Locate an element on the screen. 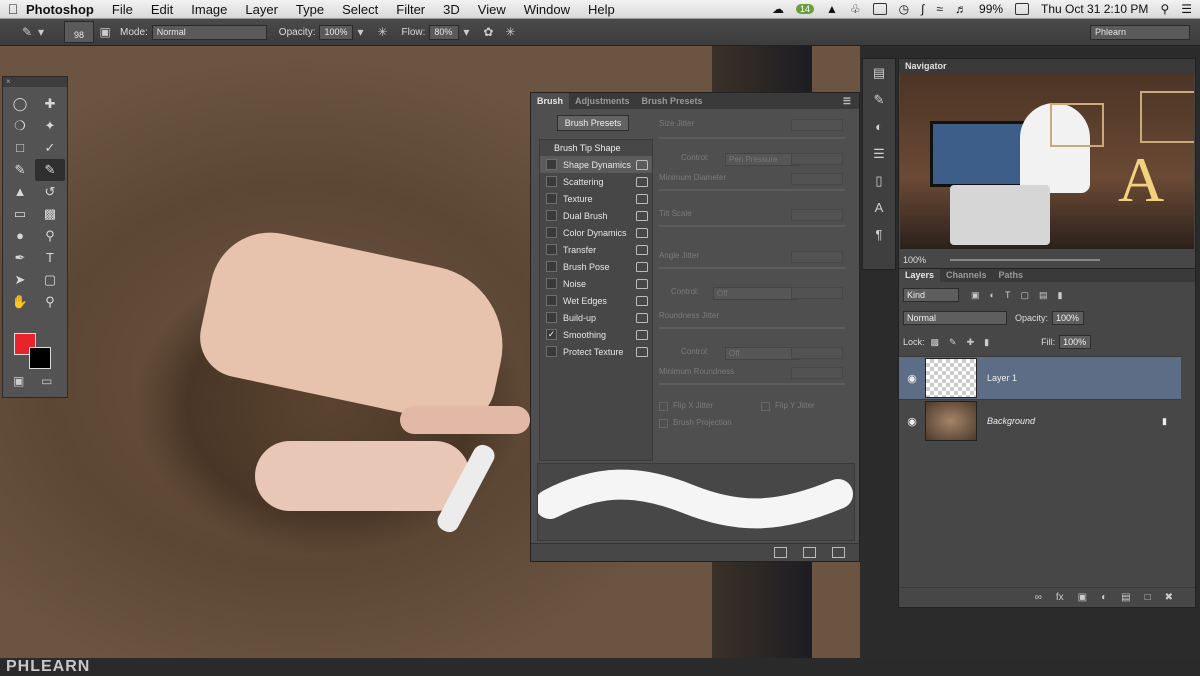  flip-x-checkbox is located at coordinates (663, 406).